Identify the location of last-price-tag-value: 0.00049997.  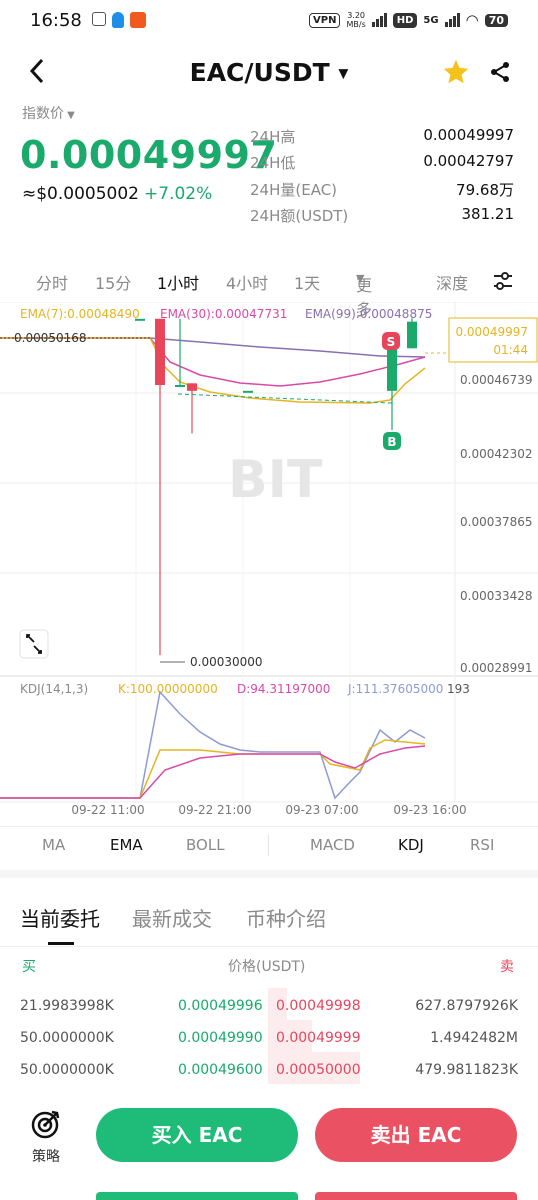
(491, 332).